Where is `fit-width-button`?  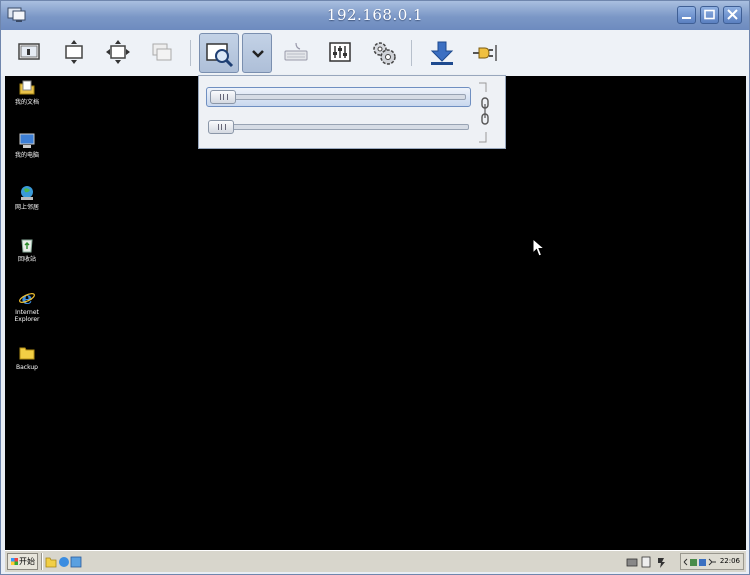
fit-width-button is located at coordinates (74, 52).